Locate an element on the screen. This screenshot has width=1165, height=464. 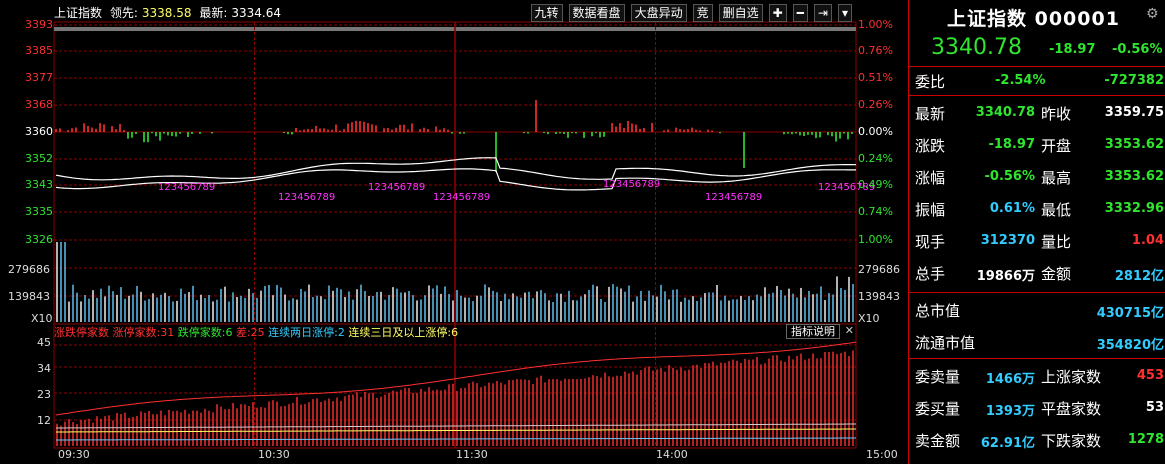
data-view-button: 数据看盘 is located at coordinates (596, 13).